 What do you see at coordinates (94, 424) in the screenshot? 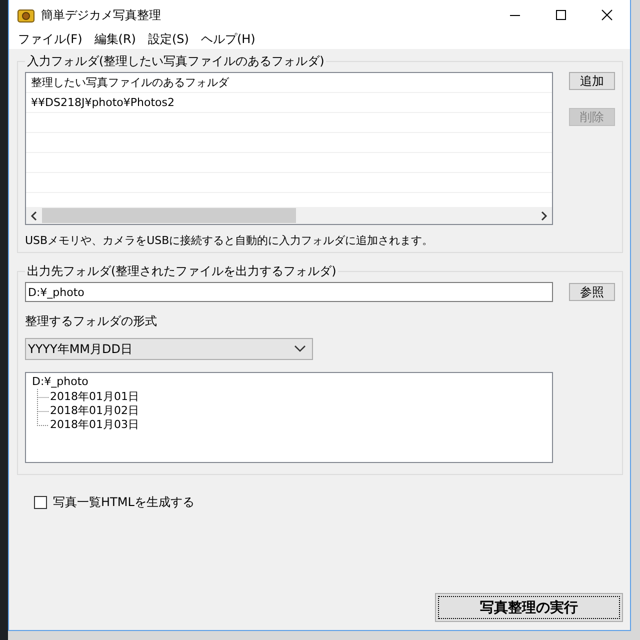
I see `tree-item: 2018年01月03日` at bounding box center [94, 424].